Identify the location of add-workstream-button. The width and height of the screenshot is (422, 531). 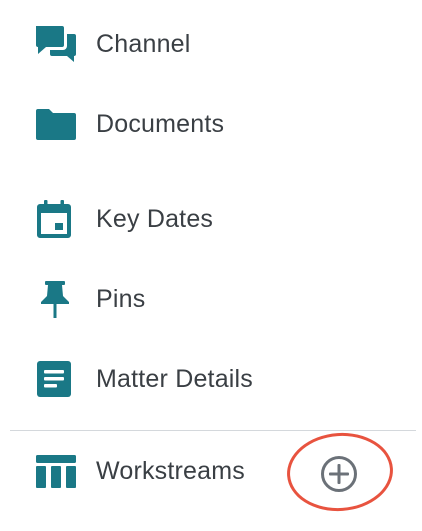
(339, 474).